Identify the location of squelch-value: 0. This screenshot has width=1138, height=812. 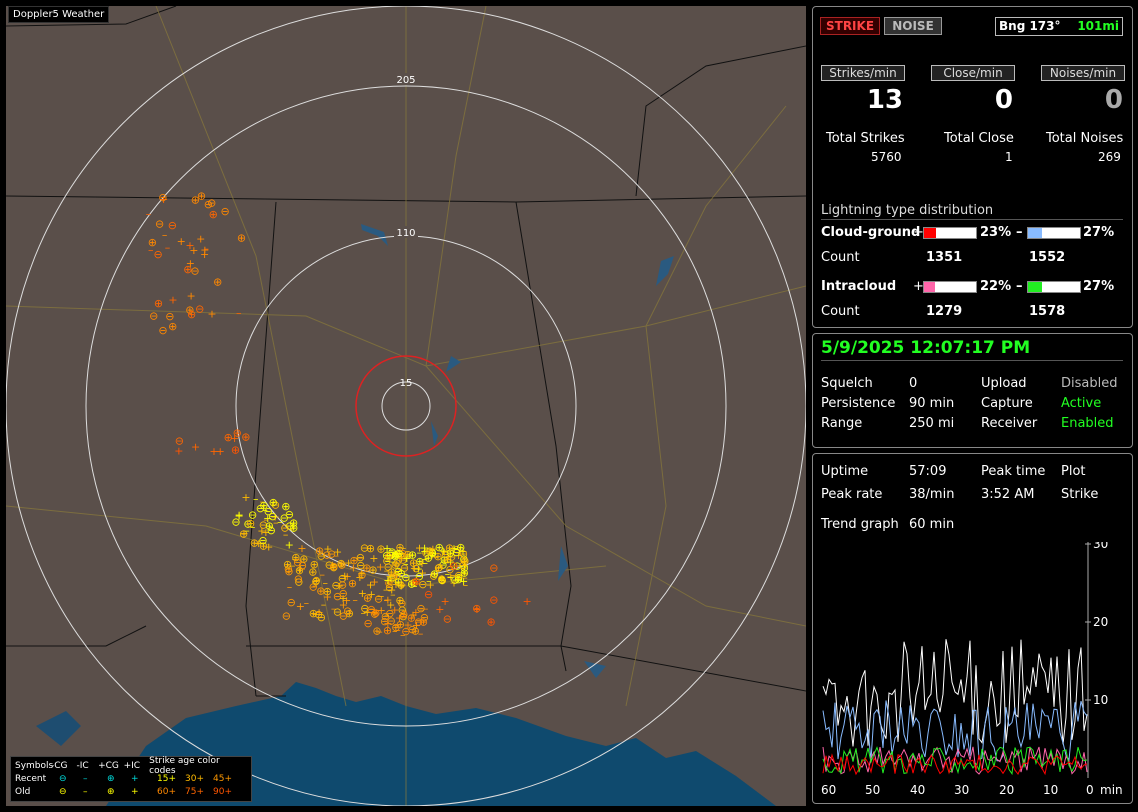
(913, 383).